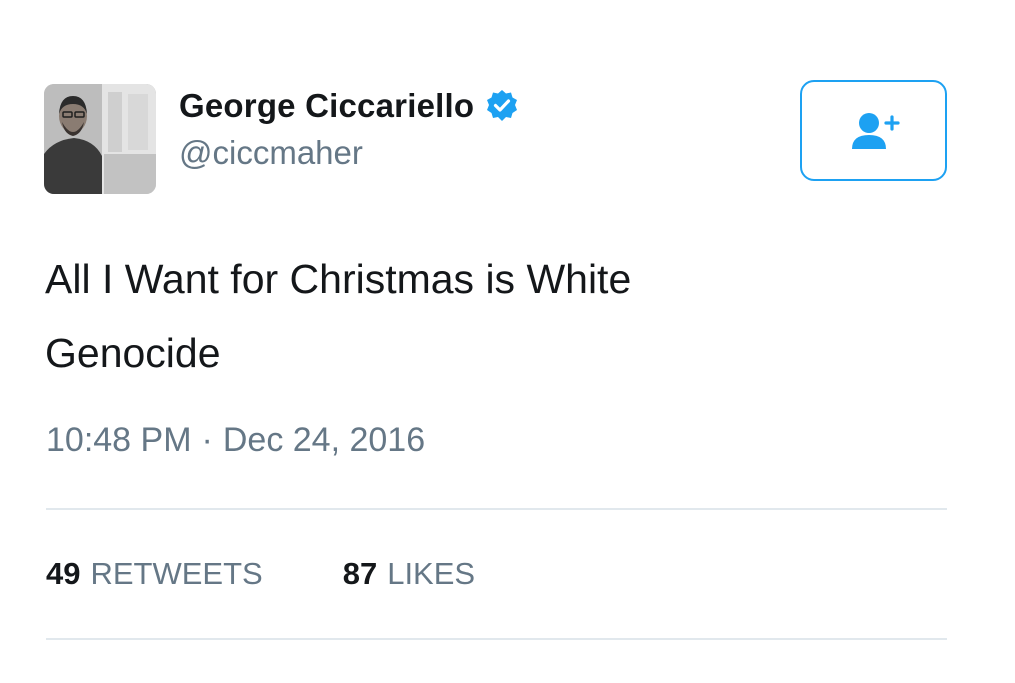 This screenshot has width=1015, height=683. I want to click on retweets-stat: 49 RETWEETS, so click(154, 574).